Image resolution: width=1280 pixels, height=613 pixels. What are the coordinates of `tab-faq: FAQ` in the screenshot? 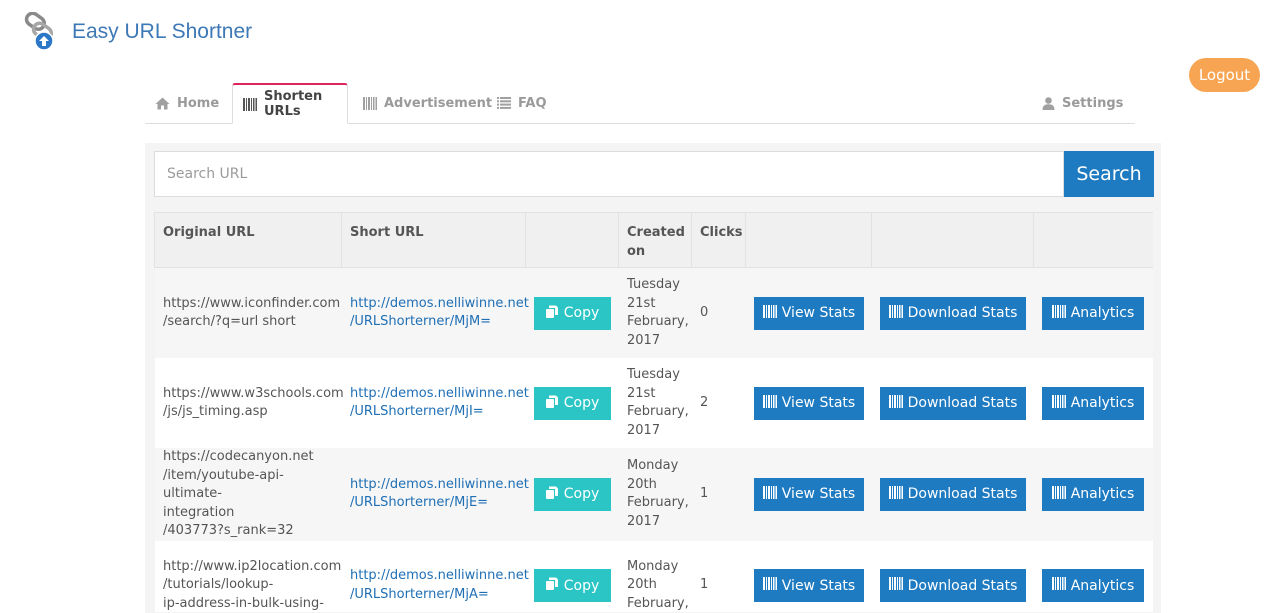 It's located at (522, 103).